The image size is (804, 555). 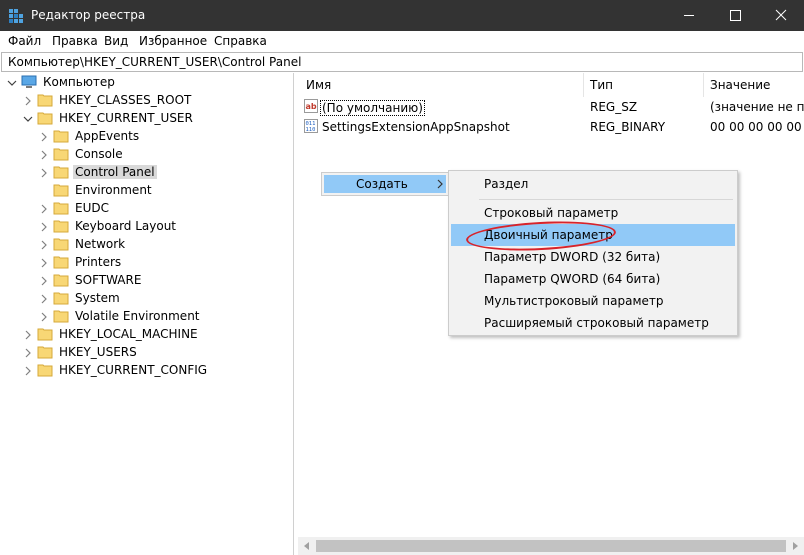 What do you see at coordinates (572, 279) in the screenshot?
I see `submenu-item-label: Параметр QWORD (64 бита)` at bounding box center [572, 279].